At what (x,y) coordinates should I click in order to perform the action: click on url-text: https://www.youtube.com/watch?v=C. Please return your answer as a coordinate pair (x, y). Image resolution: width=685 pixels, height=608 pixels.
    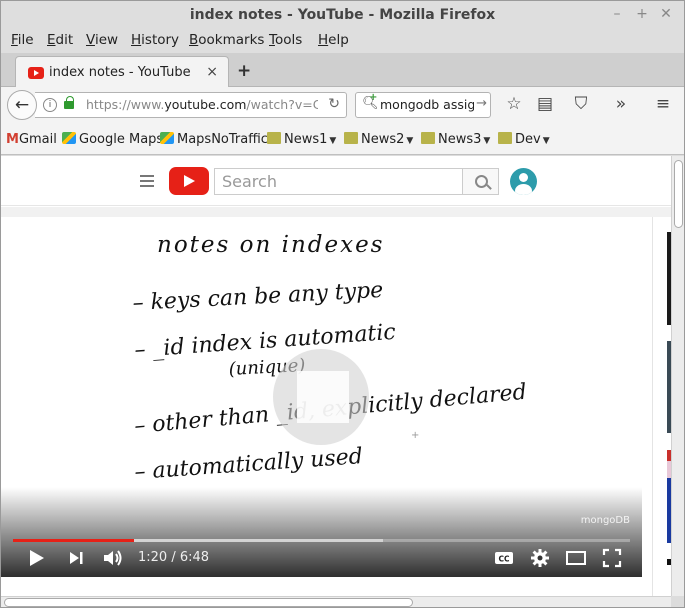
    Looking at the image, I should click on (202, 104).